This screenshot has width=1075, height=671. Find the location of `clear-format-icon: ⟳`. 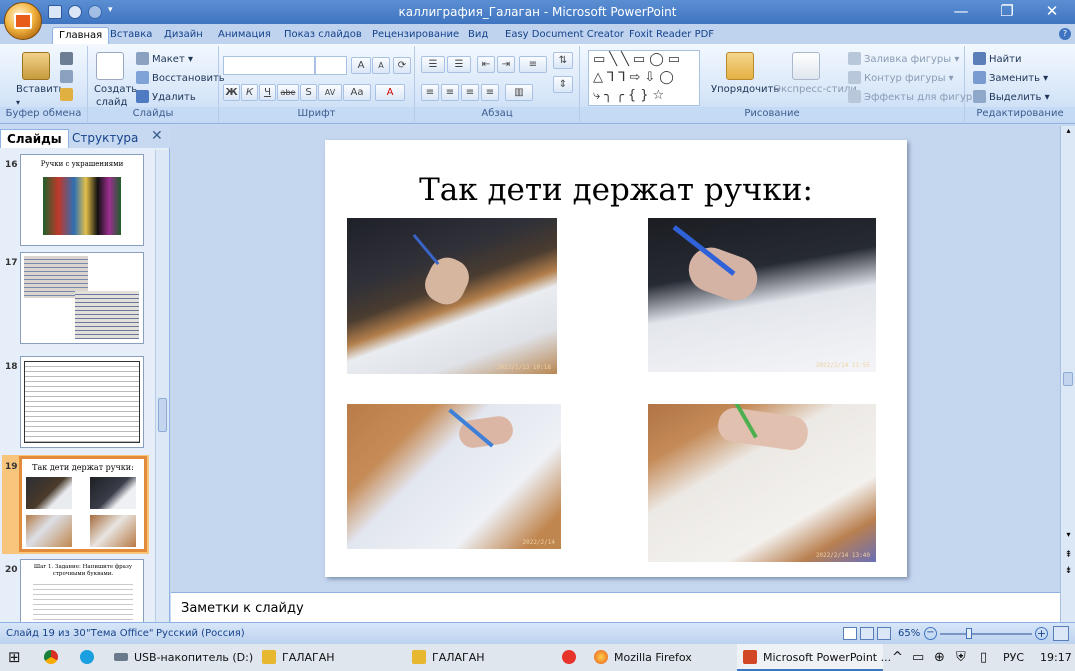

clear-format-icon: ⟳ is located at coordinates (402, 65).